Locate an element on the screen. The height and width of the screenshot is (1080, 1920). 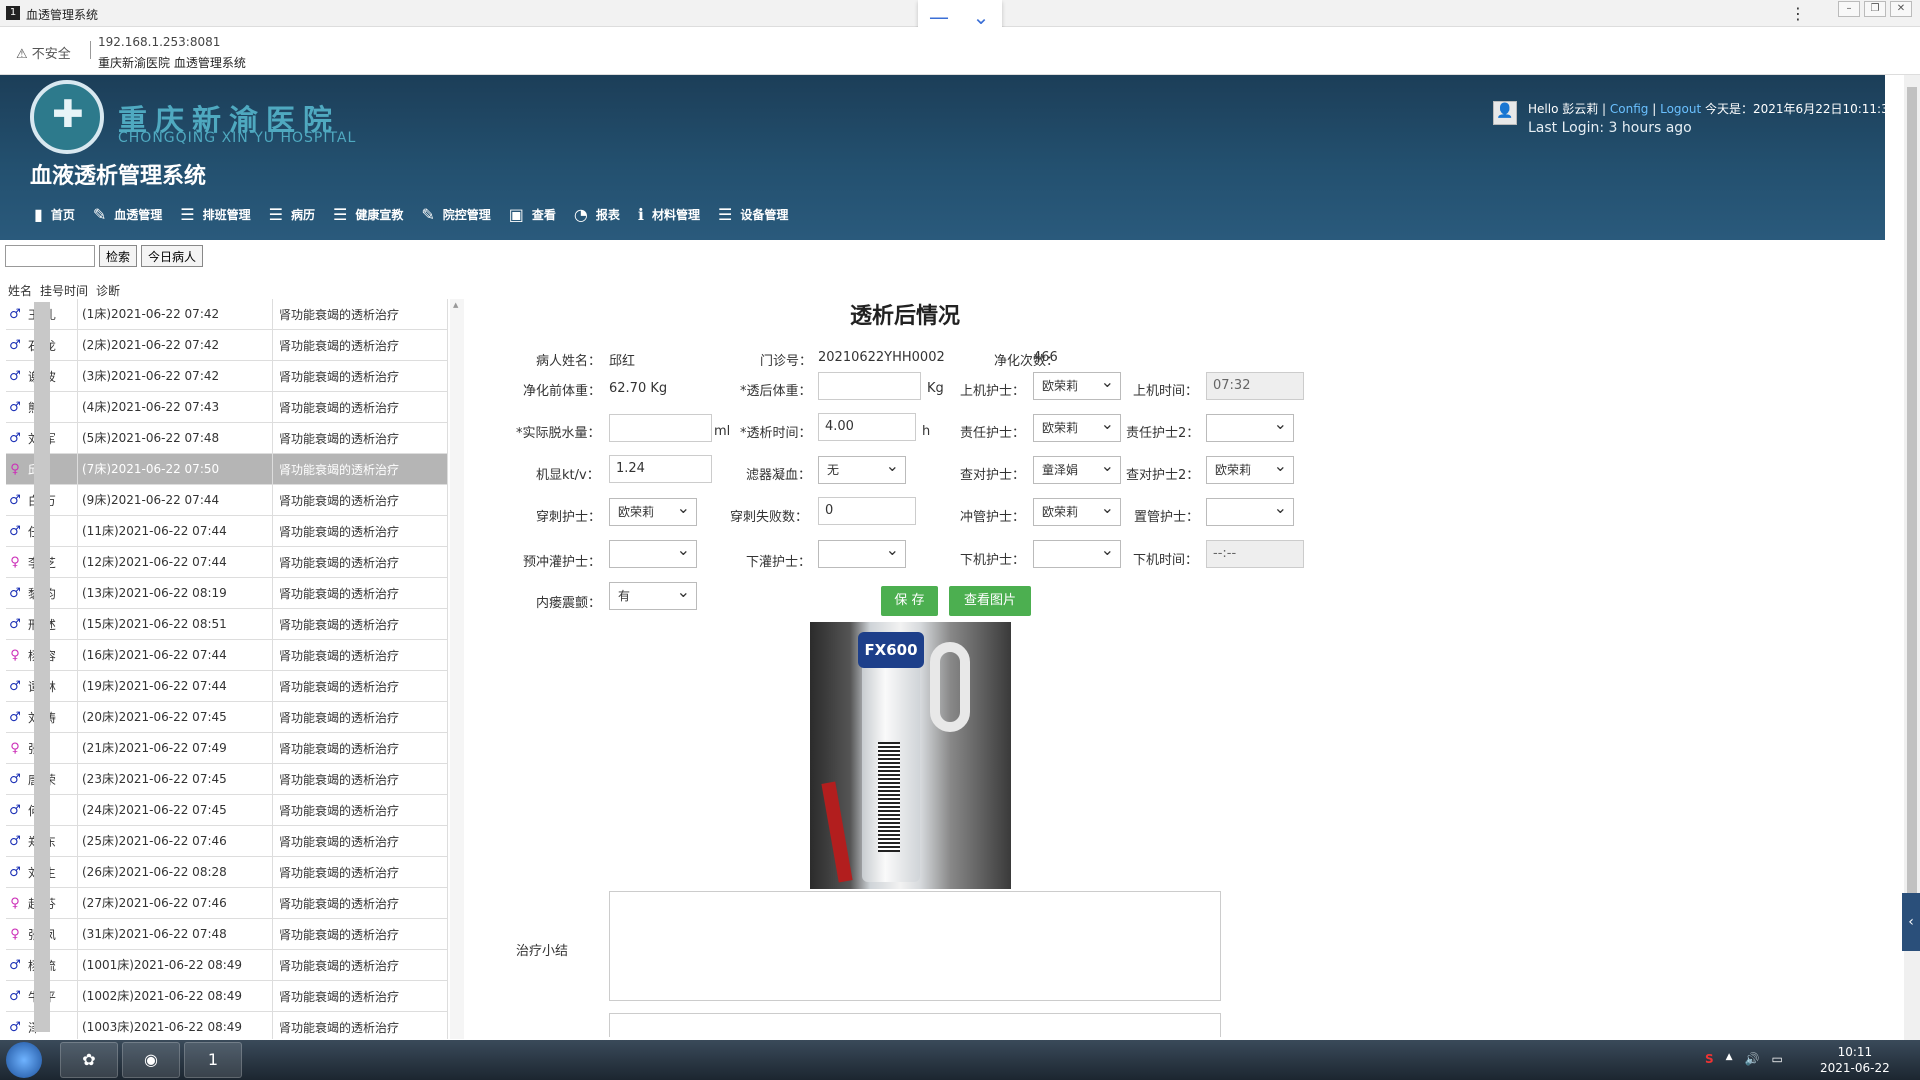
off-nurse-label: 下机护士： is located at coordinates (993, 560).